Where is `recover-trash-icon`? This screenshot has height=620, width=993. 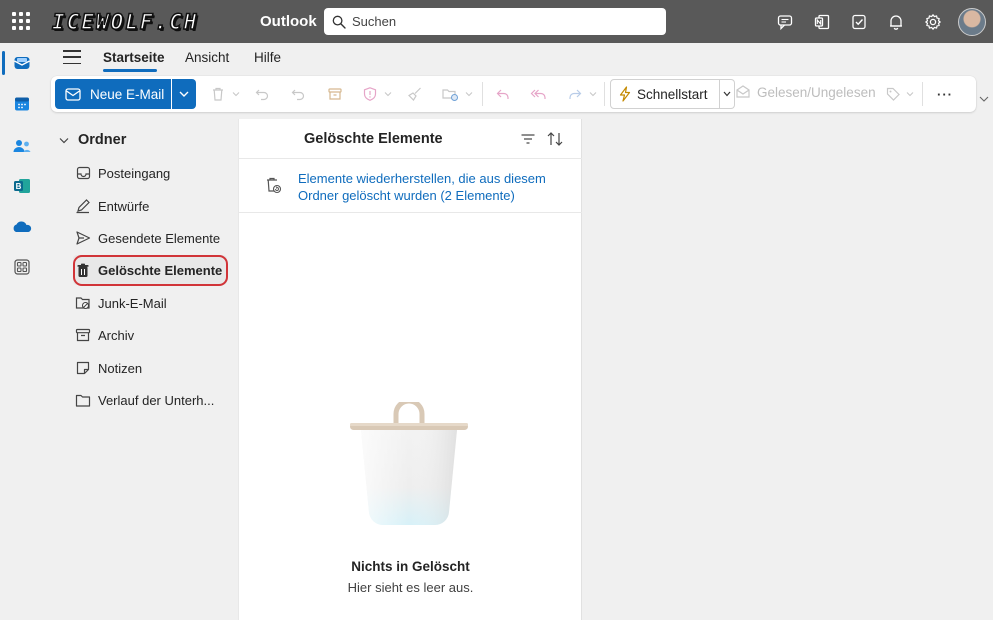
recover-trash-icon is located at coordinates (274, 185).